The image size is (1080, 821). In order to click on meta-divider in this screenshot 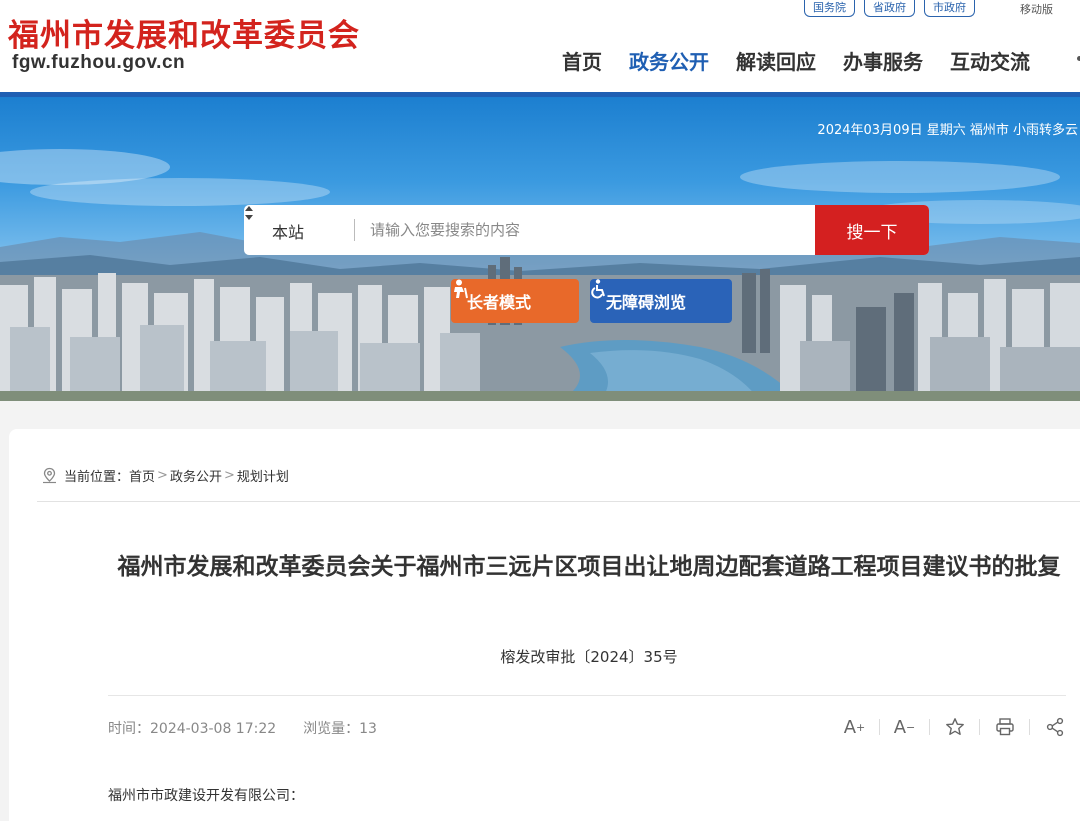, I will do `click(587, 695)`.